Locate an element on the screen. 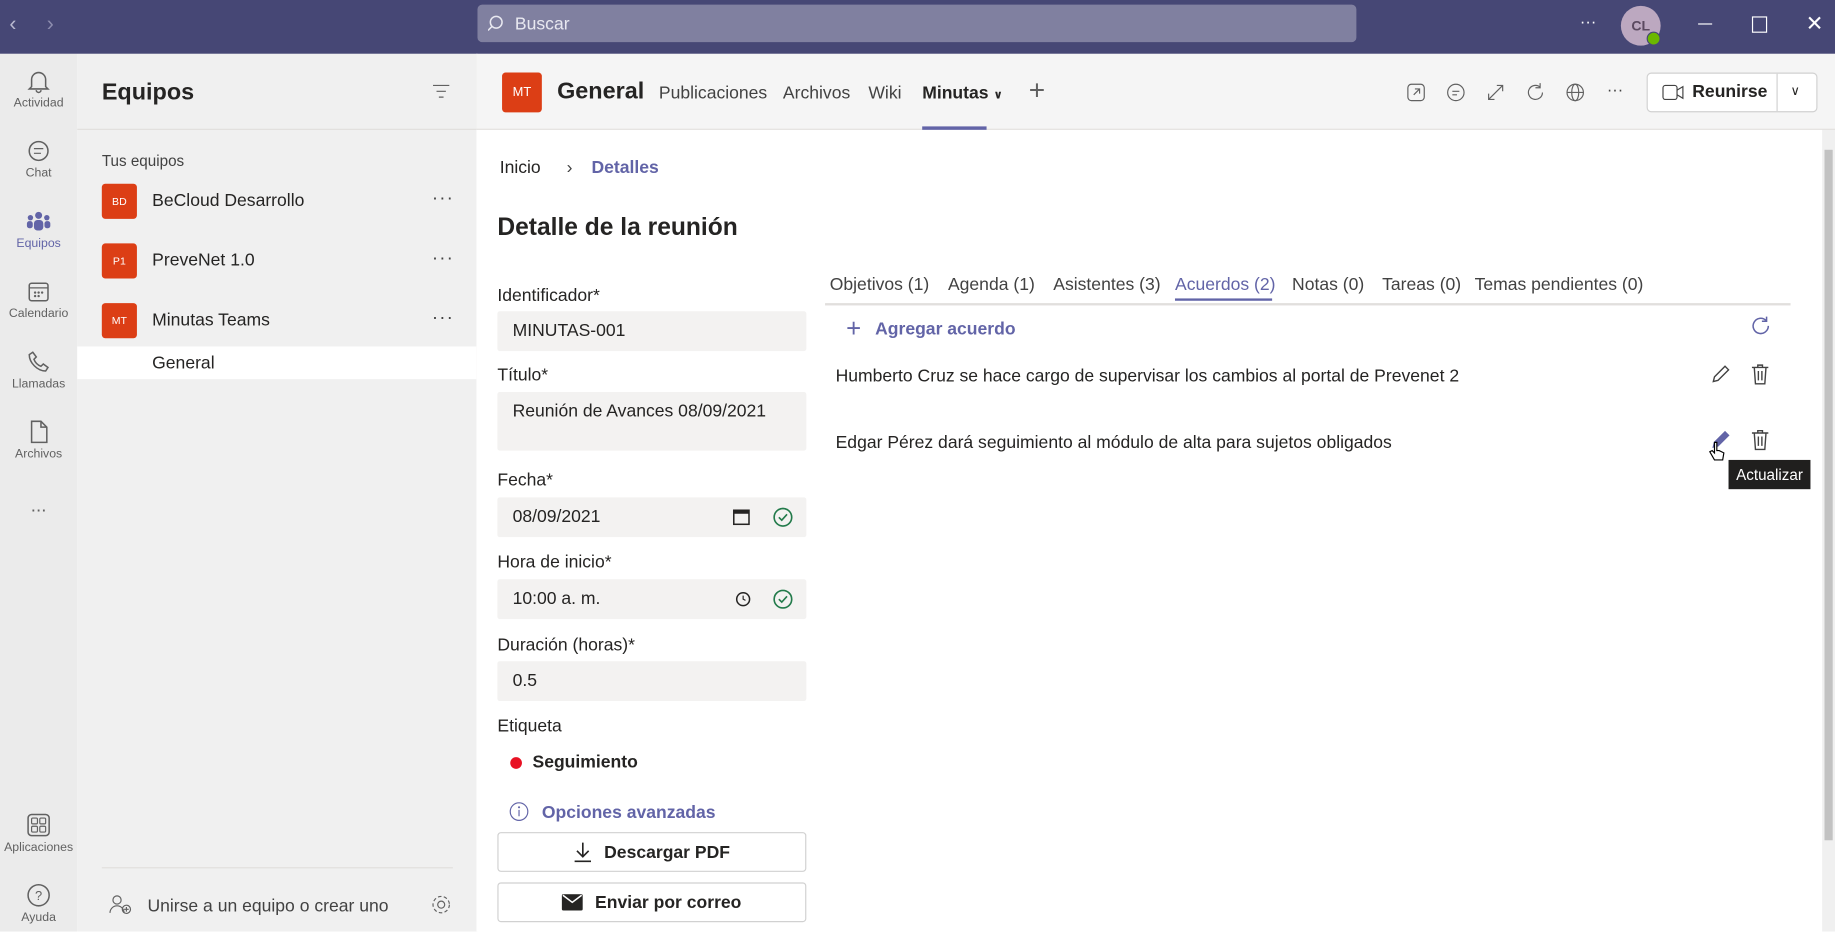 Image resolution: width=1835 pixels, height=932 pixels. rail-item-chat: Chat is located at coordinates (38, 159).